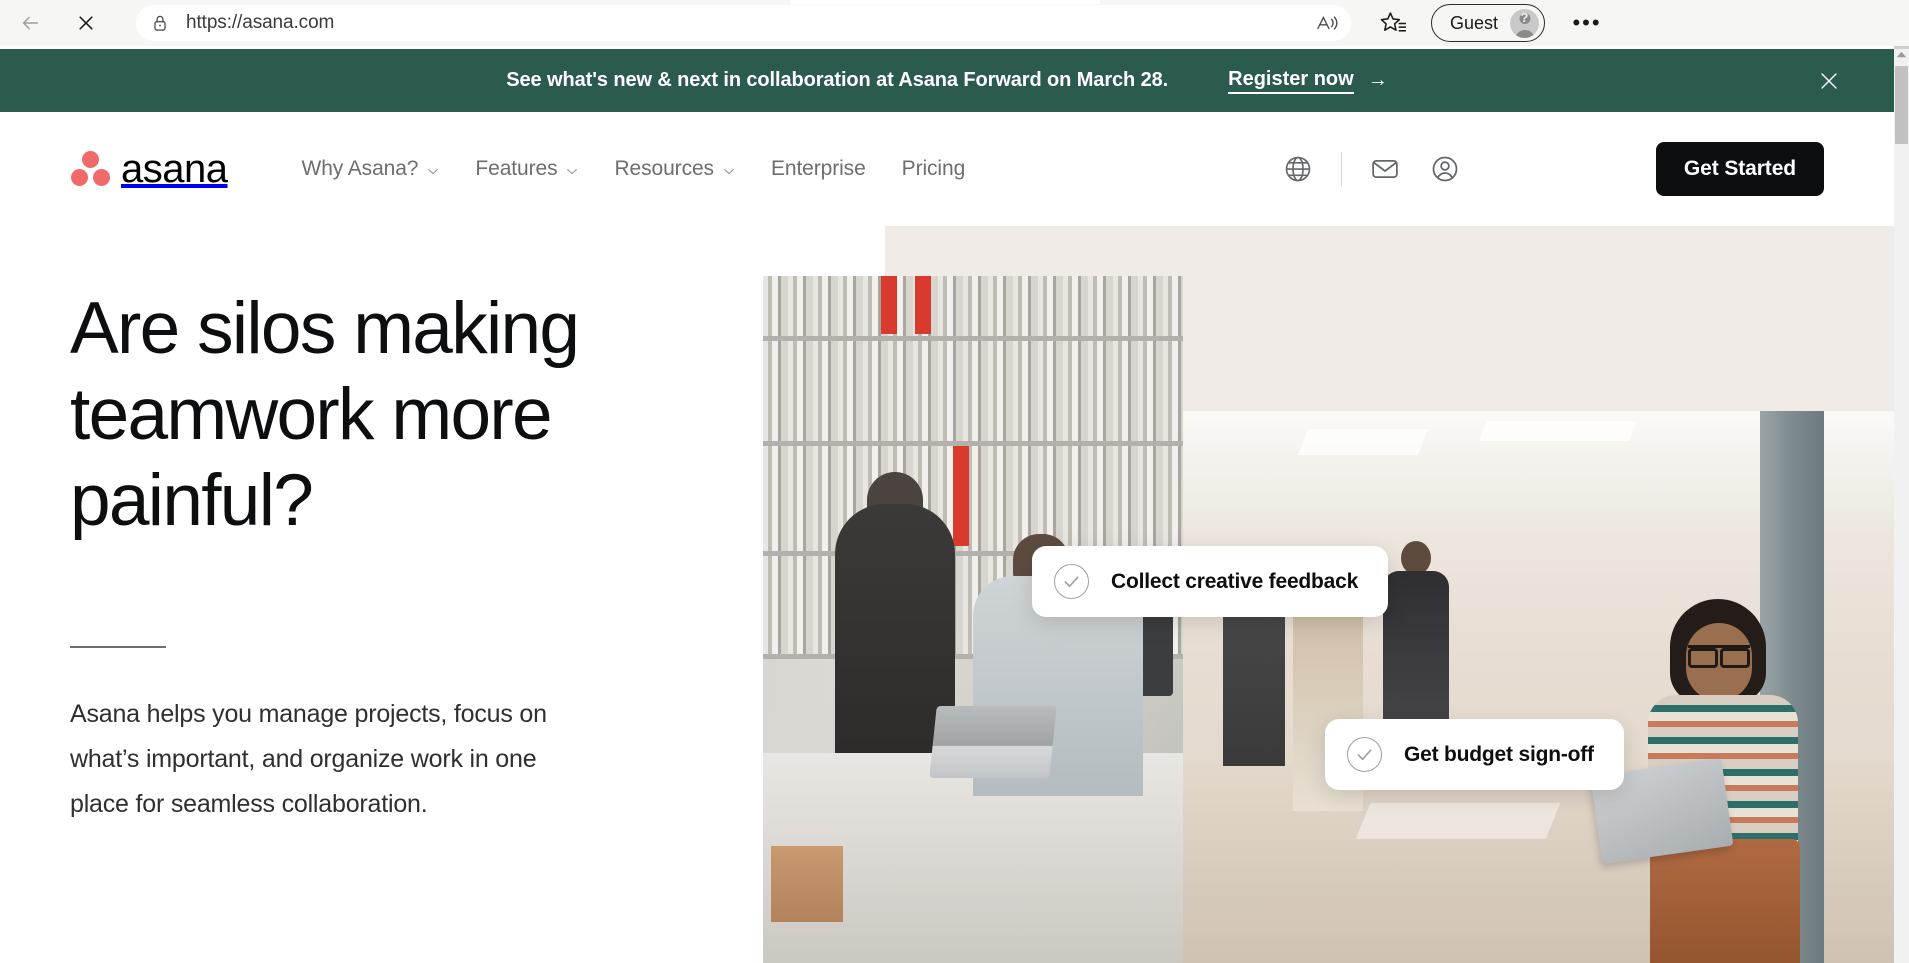  Describe the element at coordinates (1901, 47) in the screenshot. I see `scrollbar-top-cap` at that location.